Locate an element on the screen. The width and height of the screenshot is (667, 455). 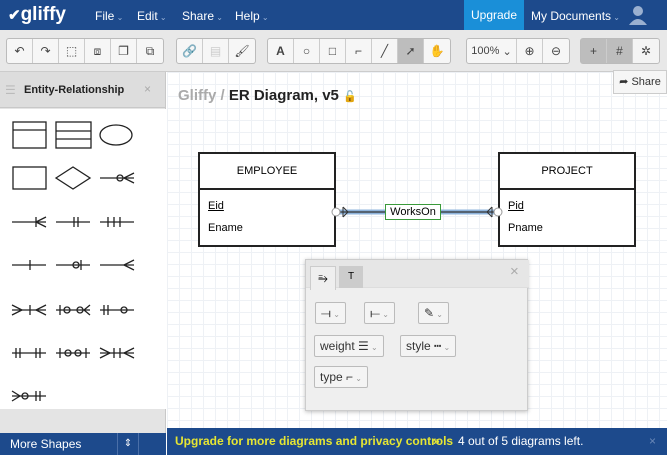
drag-handle-icon: ☰ is located at coordinates (10, 90).